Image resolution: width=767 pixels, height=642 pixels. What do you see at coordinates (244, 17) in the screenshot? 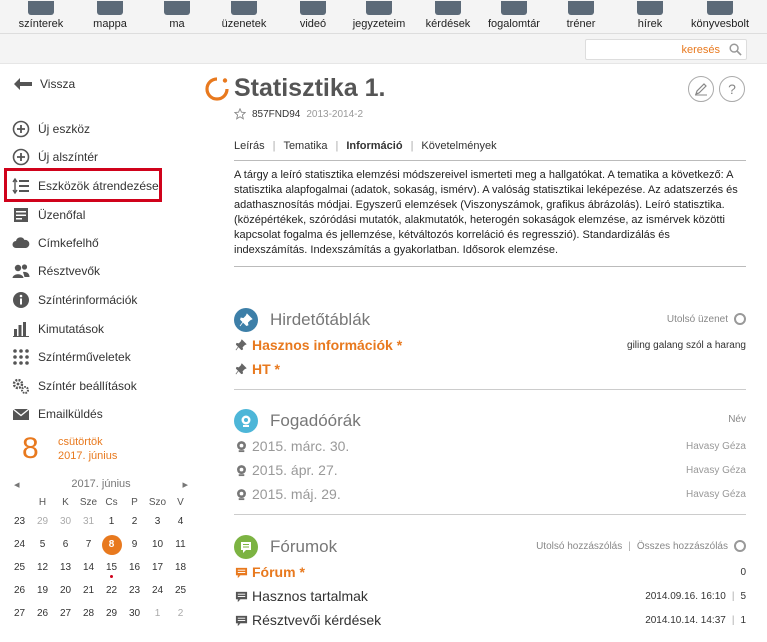
I see `nav-uzenetek: üzenetek` at bounding box center [244, 17].